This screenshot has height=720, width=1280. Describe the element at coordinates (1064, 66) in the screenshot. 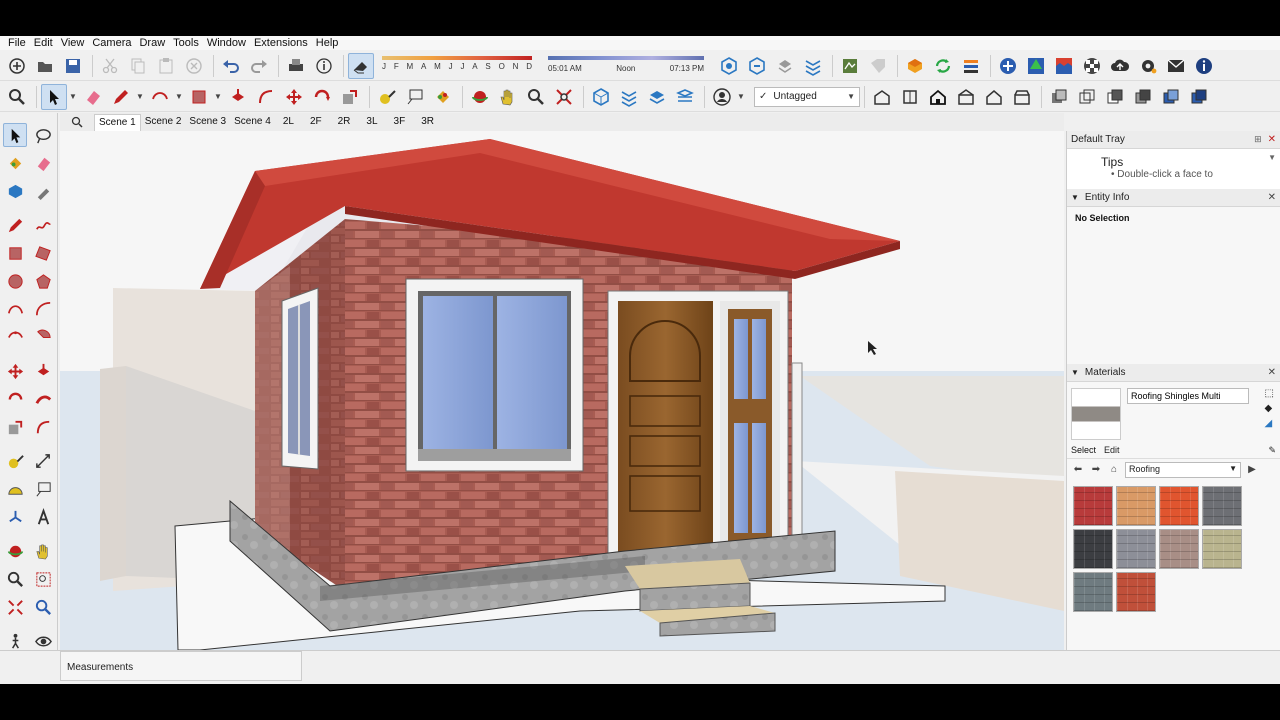

I see `ocean-icon` at that location.